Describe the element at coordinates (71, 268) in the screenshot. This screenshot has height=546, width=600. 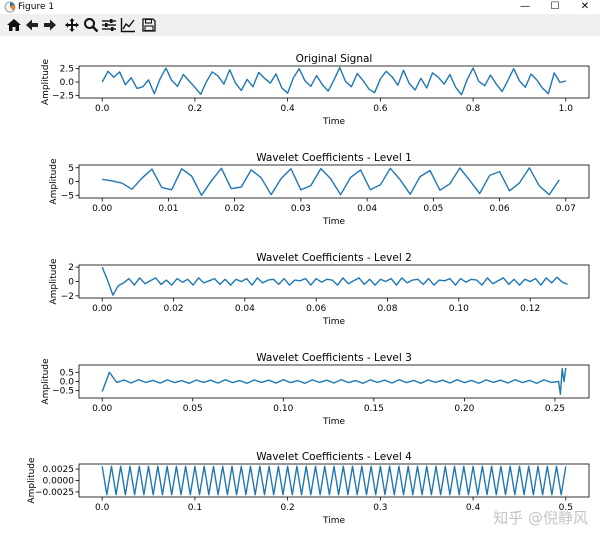
I see `y-tick-label: 2` at that location.